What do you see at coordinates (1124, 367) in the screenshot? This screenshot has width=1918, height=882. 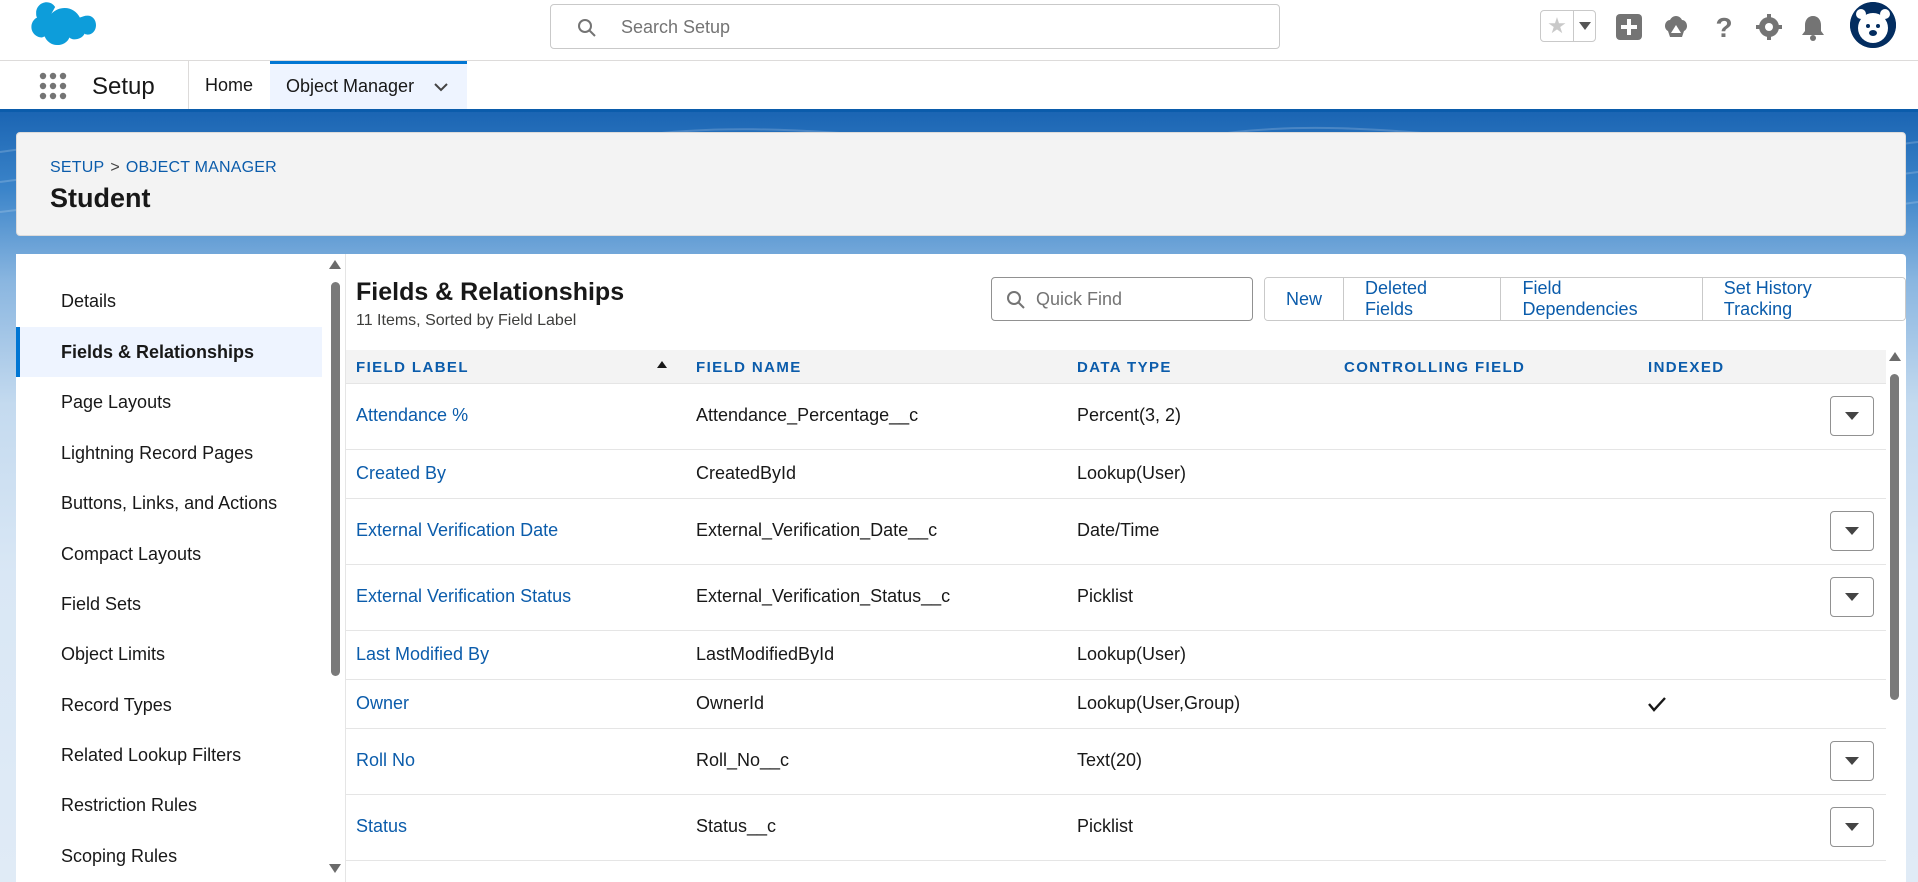 I see `column-header-data-type: DATA TYPE` at bounding box center [1124, 367].